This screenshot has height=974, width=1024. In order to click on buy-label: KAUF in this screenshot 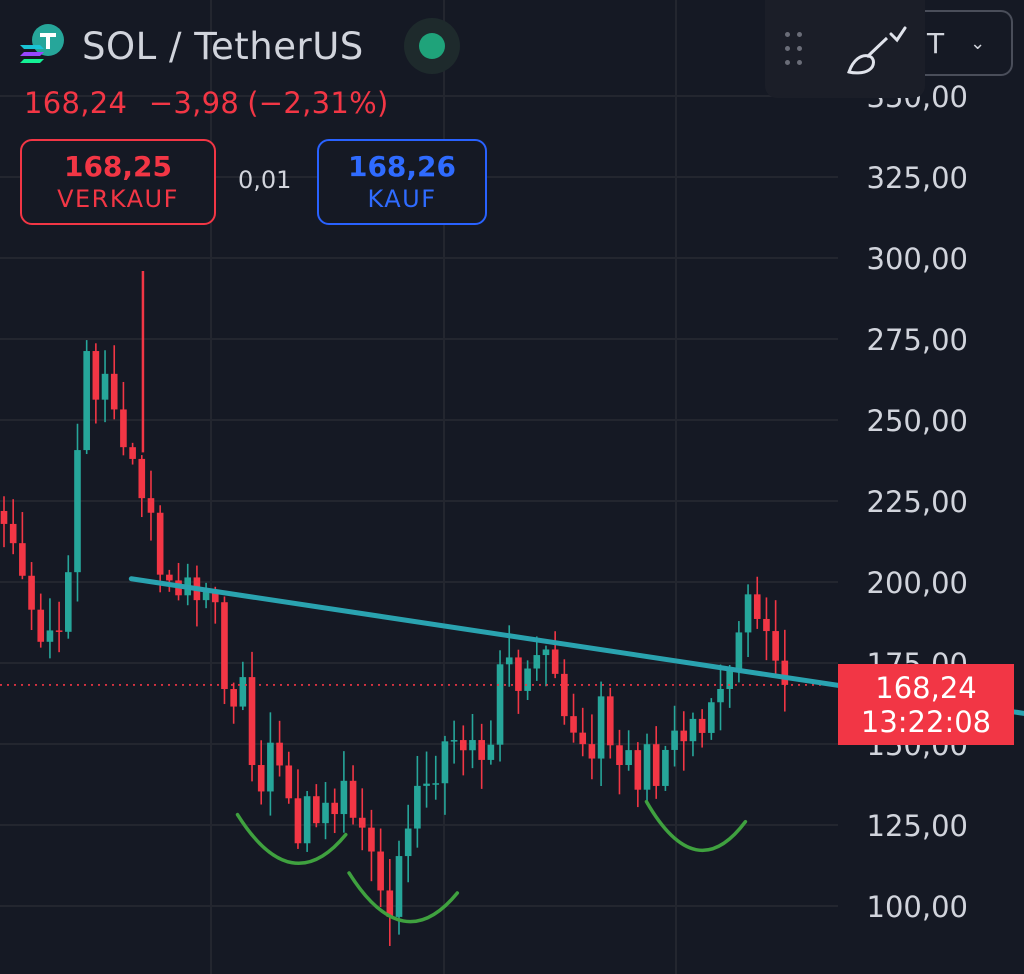, I will do `click(402, 199)`.